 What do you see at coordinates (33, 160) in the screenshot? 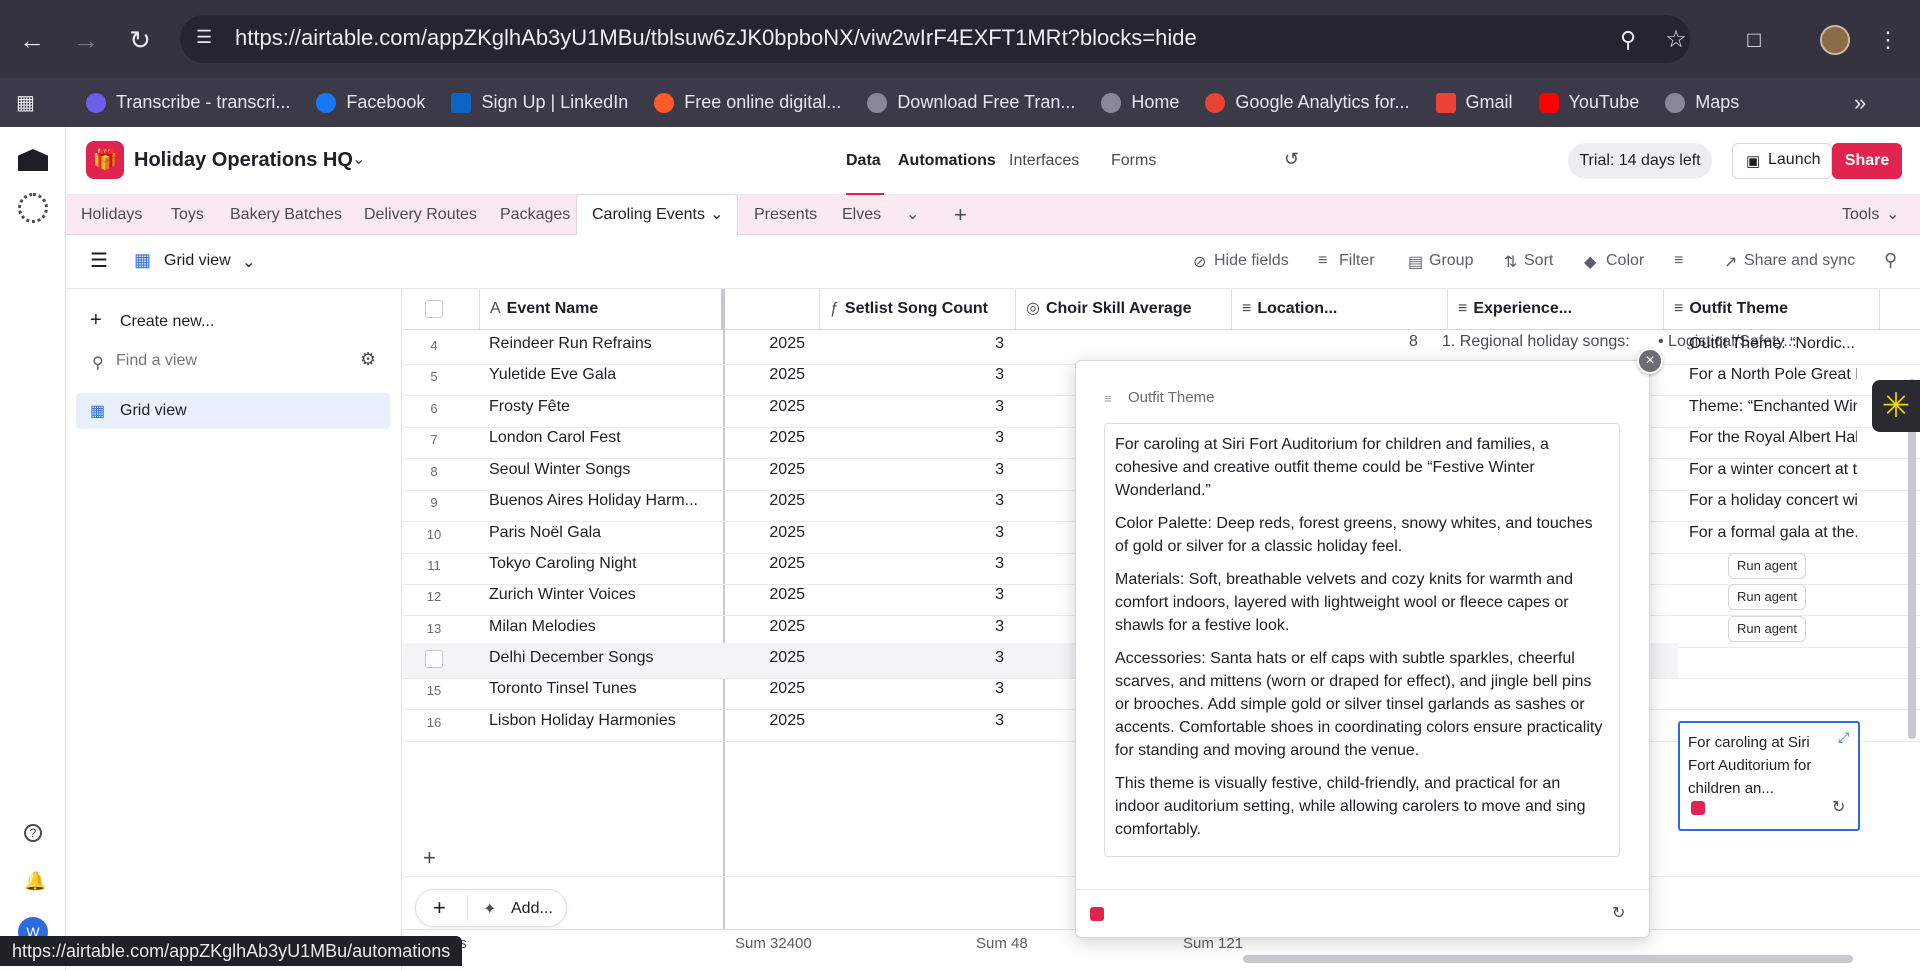
I see `airtable-logo-icon` at bounding box center [33, 160].